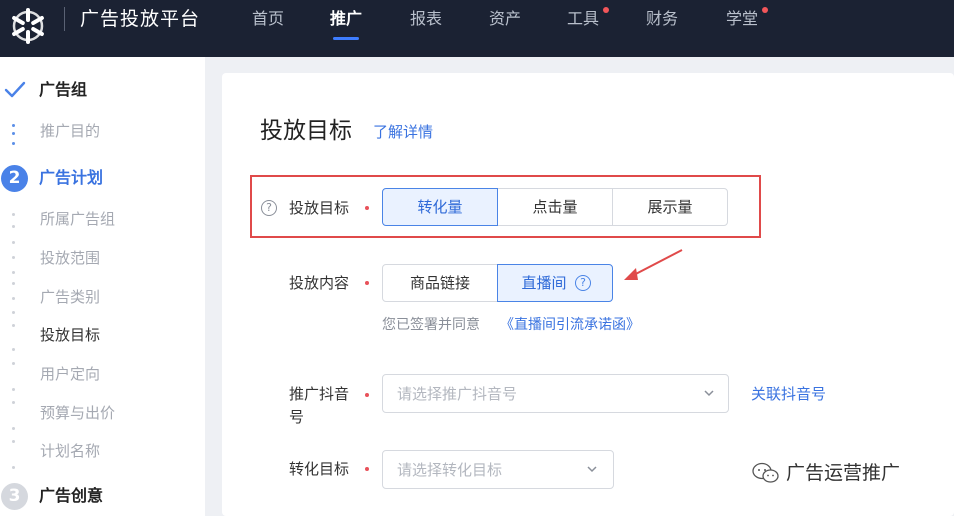  I want to click on sidebar-item-goal: 投放目标, so click(70, 335).